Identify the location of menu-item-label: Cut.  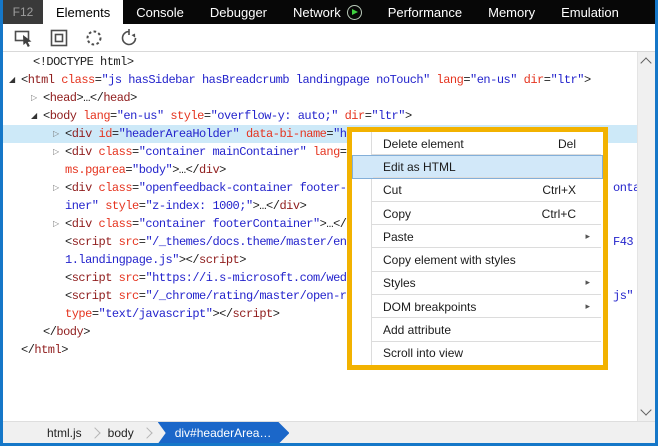
(392, 190).